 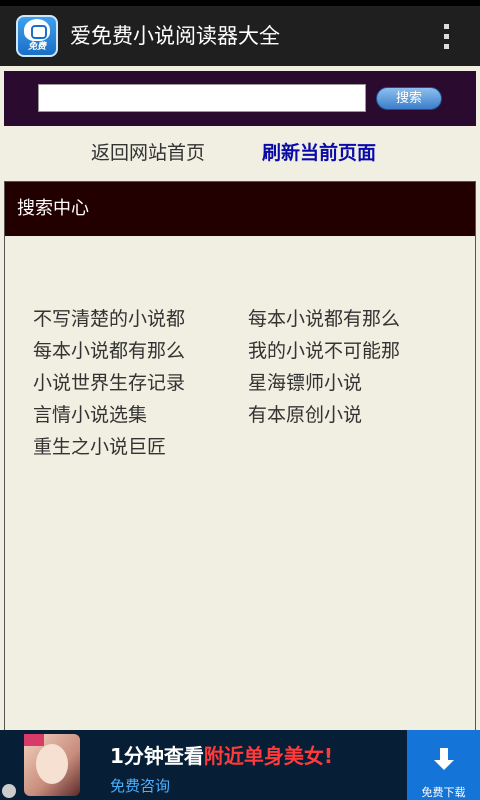 What do you see at coordinates (90, 413) in the screenshot?
I see `novel-link: 言情小说选集` at bounding box center [90, 413].